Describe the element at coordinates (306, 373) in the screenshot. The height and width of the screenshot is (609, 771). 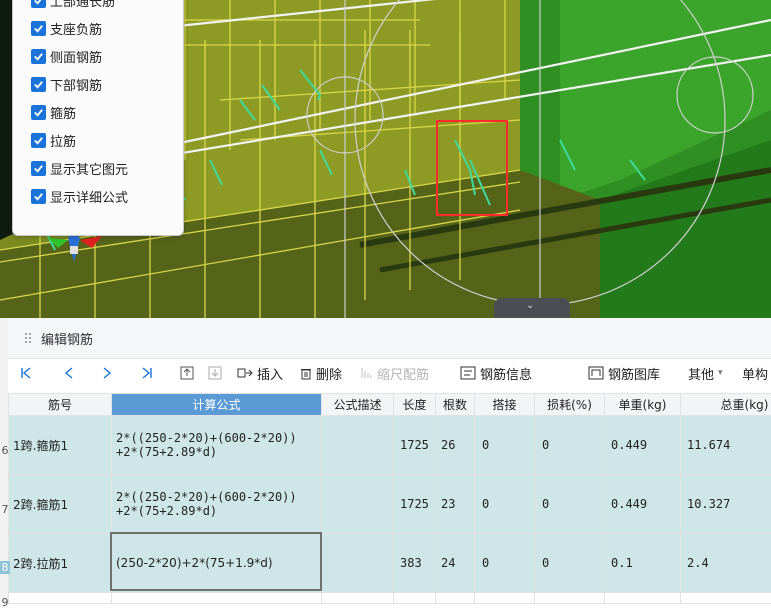
I see `trash-icon` at that location.